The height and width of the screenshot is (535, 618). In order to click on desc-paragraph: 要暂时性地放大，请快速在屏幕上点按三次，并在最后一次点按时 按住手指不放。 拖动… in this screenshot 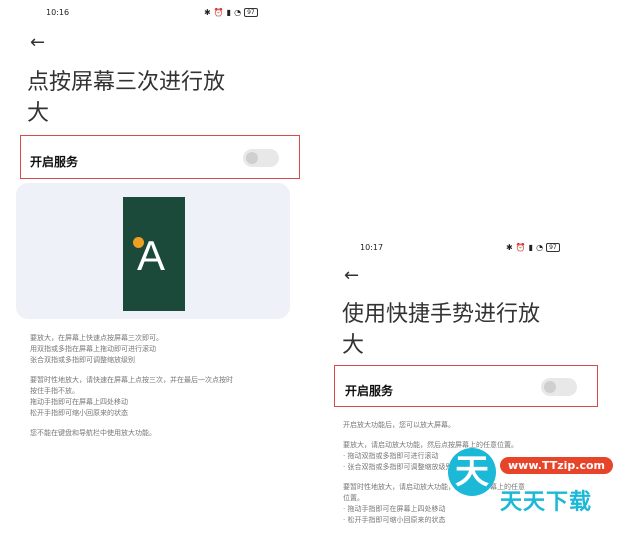, I will do `click(131, 396)`.